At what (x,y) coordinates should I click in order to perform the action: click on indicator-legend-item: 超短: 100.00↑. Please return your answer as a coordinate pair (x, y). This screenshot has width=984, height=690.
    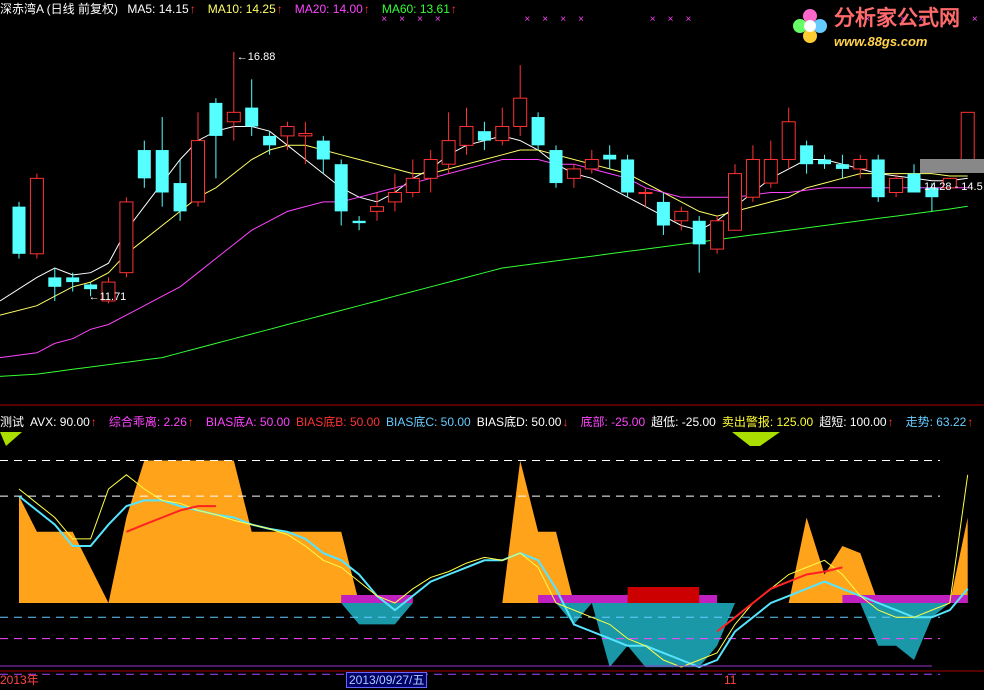
    Looking at the image, I should click on (856, 422).